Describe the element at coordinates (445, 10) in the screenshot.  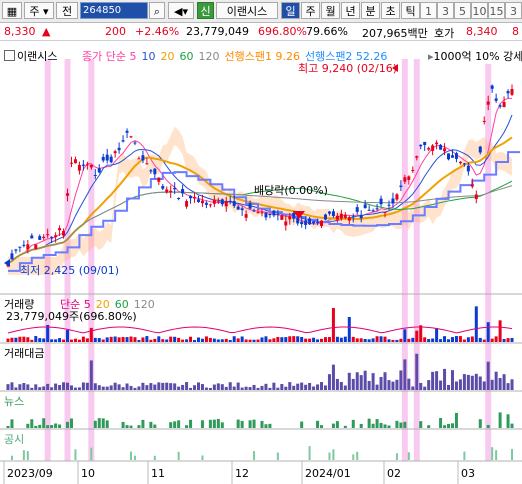
I see `minute-tab-1: 3` at that location.